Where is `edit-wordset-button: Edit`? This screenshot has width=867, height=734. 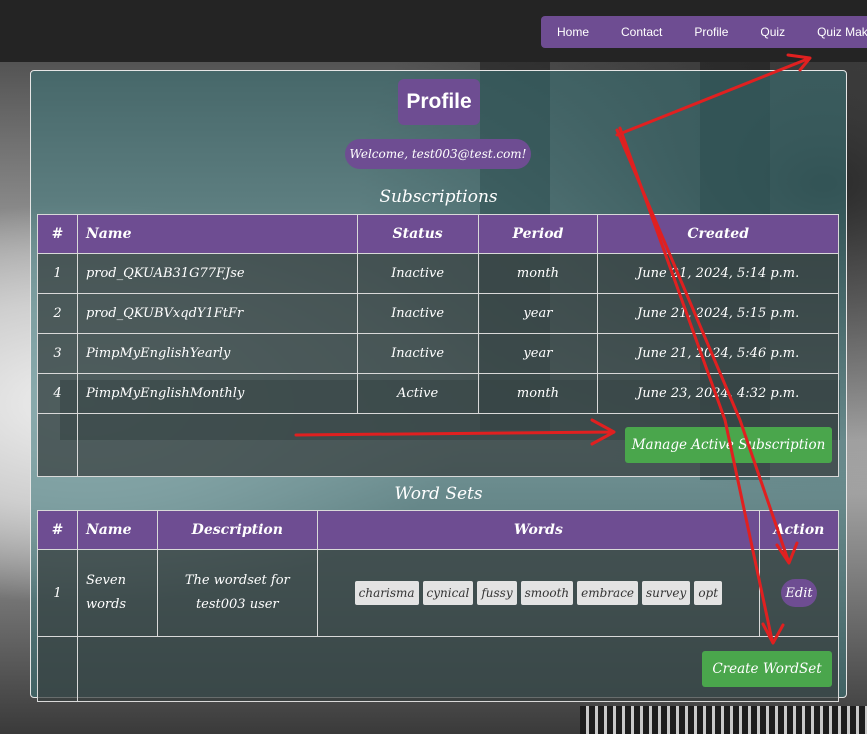 edit-wordset-button: Edit is located at coordinates (799, 593).